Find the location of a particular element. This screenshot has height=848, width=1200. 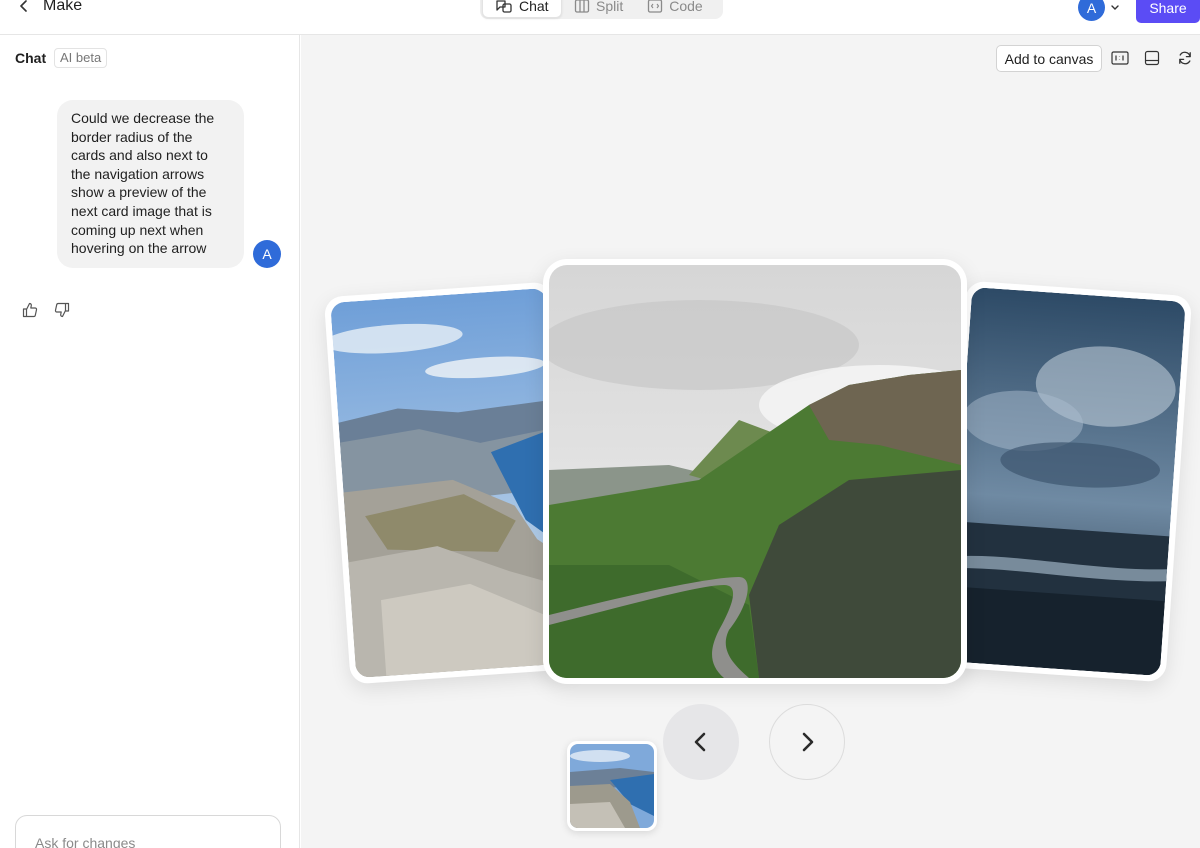

thumbs-up-icon is located at coordinates (30, 310).